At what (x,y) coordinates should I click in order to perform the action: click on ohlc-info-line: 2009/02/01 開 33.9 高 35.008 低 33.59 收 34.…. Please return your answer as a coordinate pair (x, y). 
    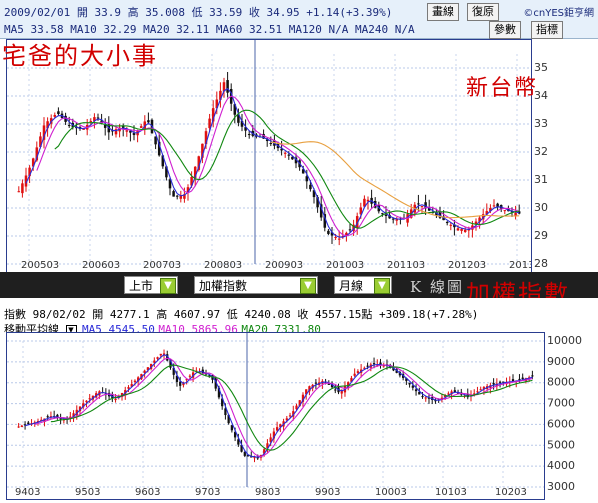
    Looking at the image, I should click on (198, 12).